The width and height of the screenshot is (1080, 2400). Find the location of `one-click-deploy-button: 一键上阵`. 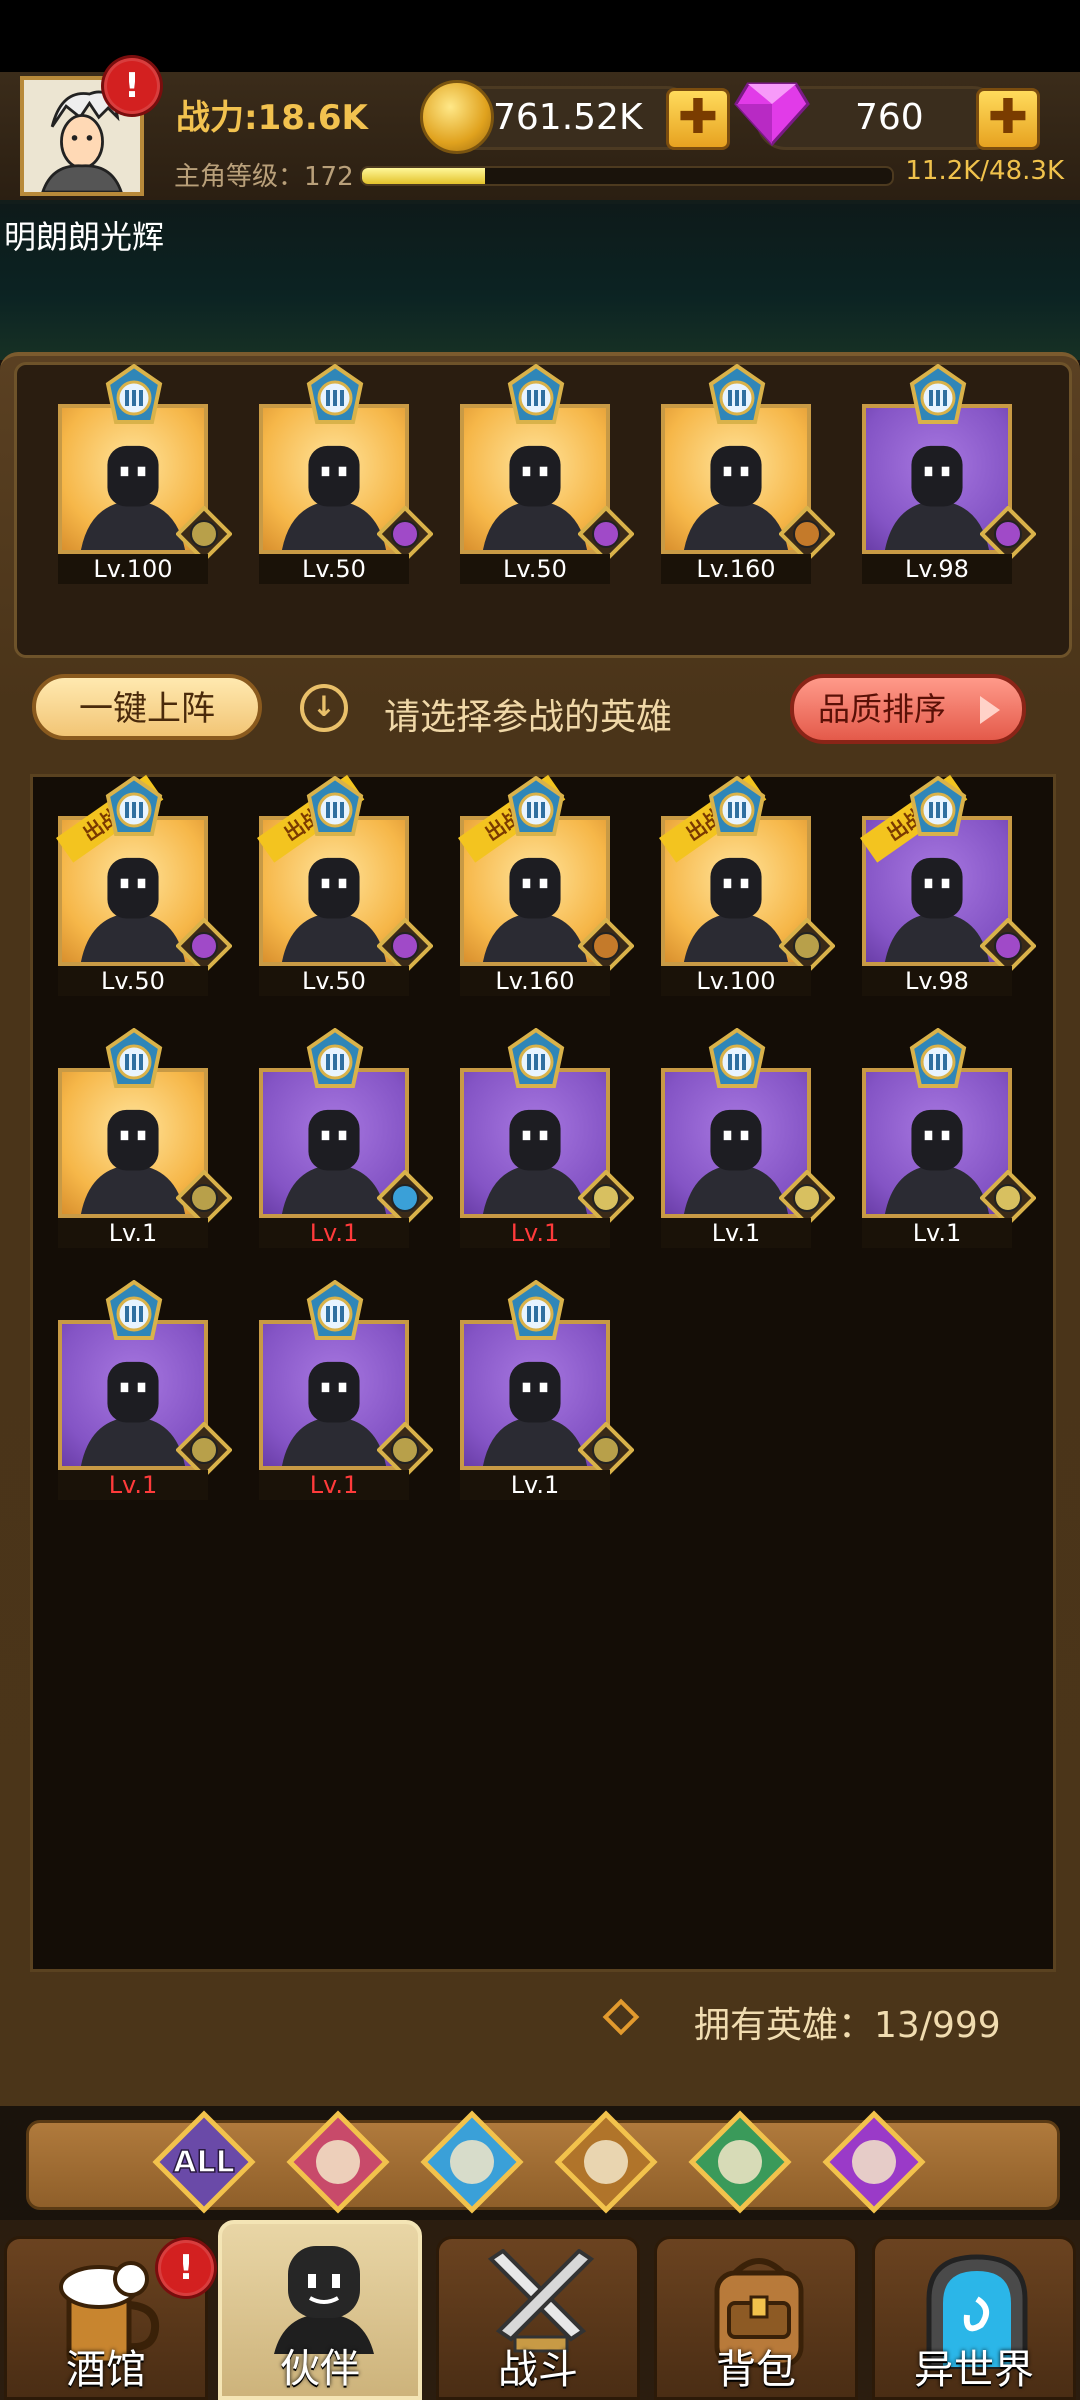

one-click-deploy-button: 一键上阵 is located at coordinates (147, 707).